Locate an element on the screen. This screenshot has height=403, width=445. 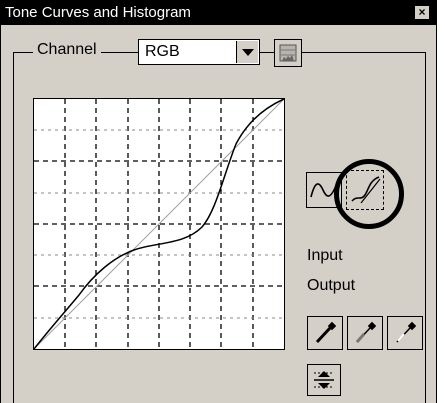
chevron-down-icon is located at coordinates (247, 52).